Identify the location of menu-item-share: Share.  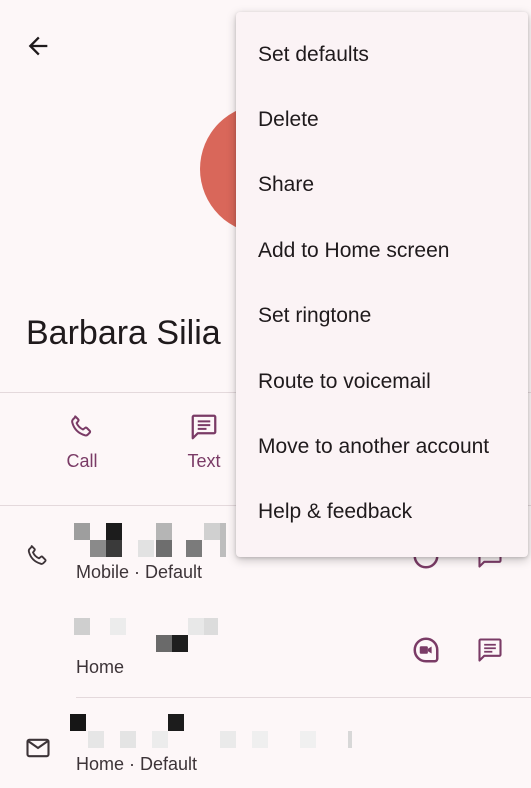
(382, 185).